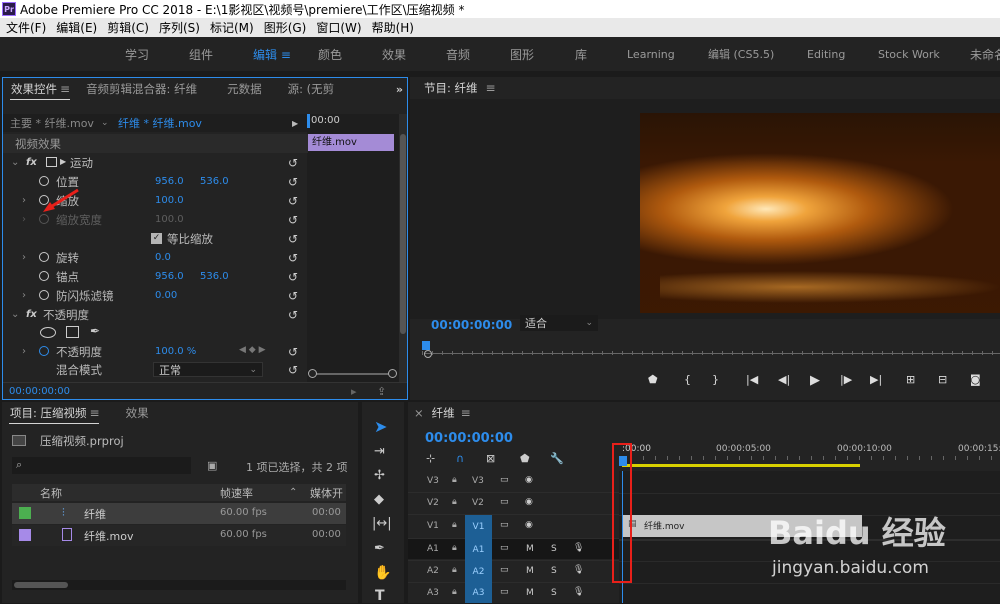  I want to click on source-patch-v1: V1, so click(478, 527).